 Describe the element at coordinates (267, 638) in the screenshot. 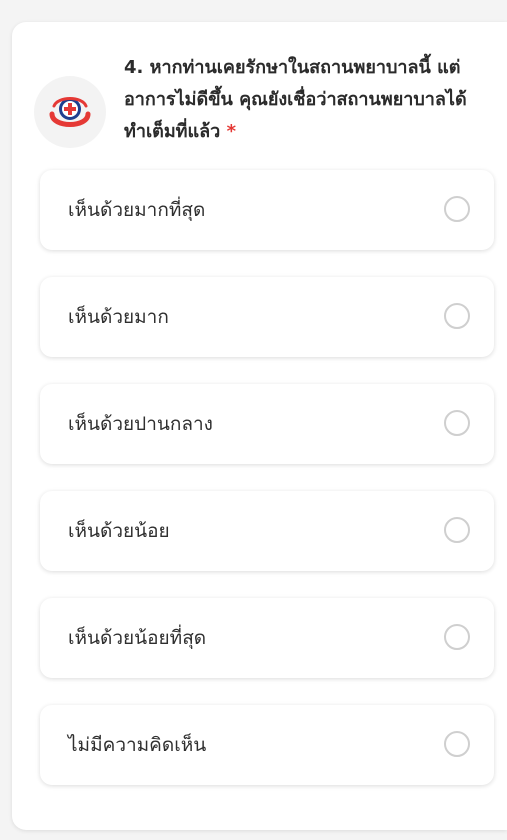

I see `option-card: เห็นด้วยน้อยที่สุด` at that location.